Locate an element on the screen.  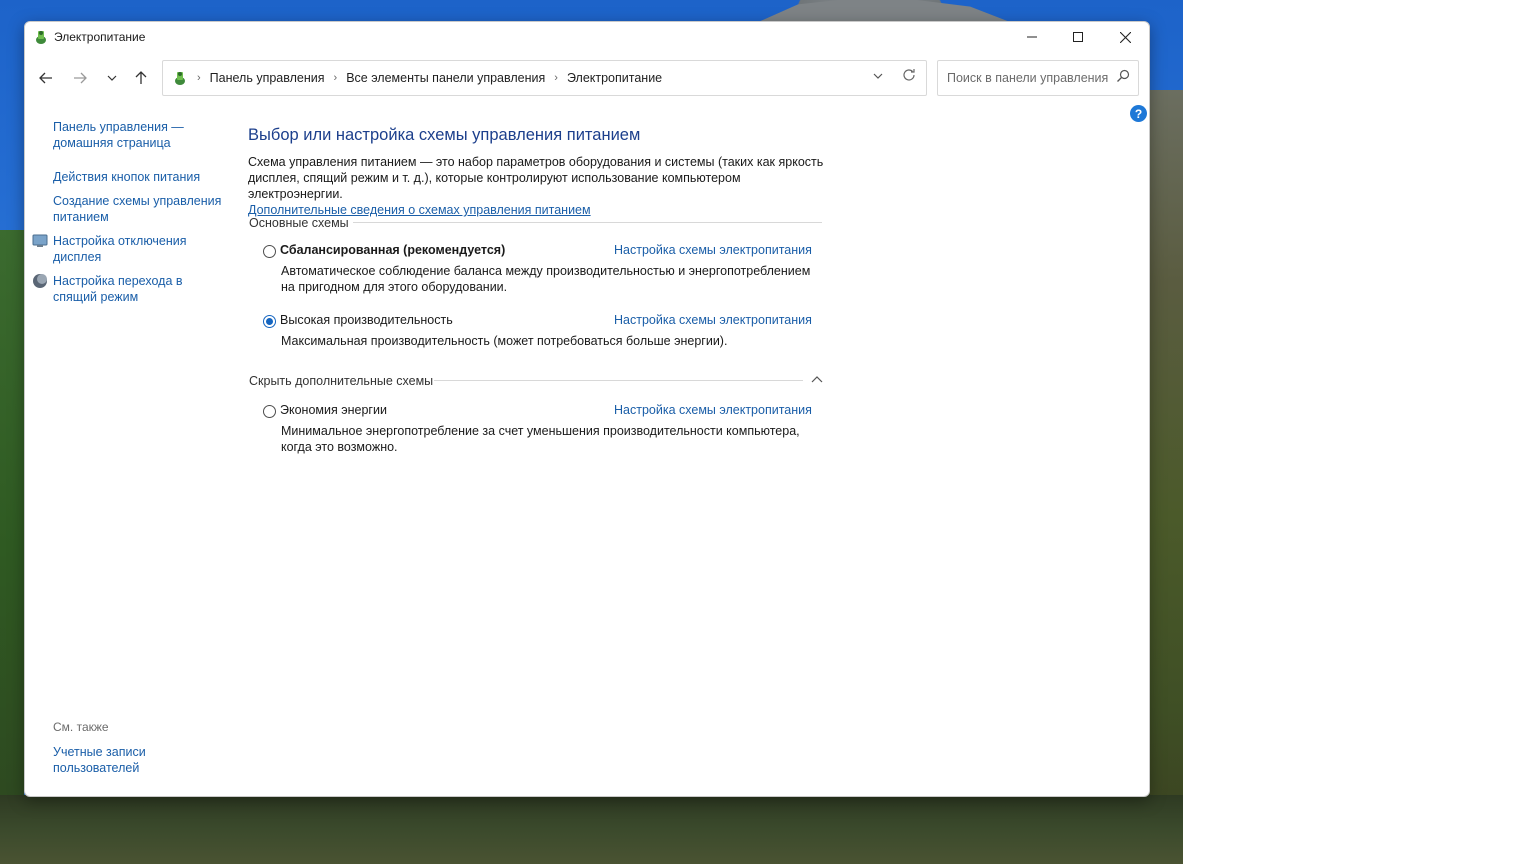
sidebar-item-user-accounts: Учетные записи пользователей is located at coordinates (99, 760).